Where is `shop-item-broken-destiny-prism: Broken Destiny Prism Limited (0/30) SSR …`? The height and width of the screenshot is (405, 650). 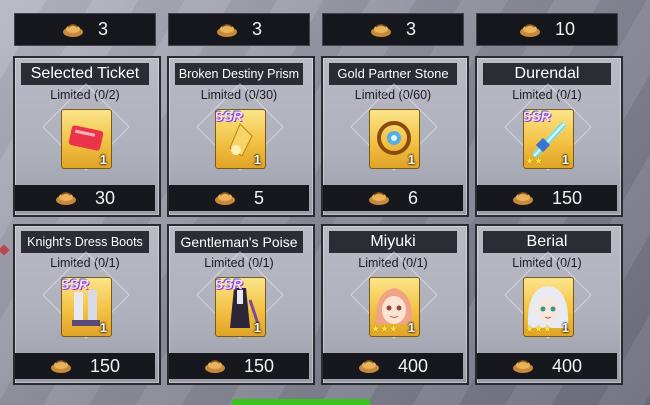
shop-item-broken-destiny-prism: Broken Destiny Prism Limited (0/30) SSR … is located at coordinates (241, 136).